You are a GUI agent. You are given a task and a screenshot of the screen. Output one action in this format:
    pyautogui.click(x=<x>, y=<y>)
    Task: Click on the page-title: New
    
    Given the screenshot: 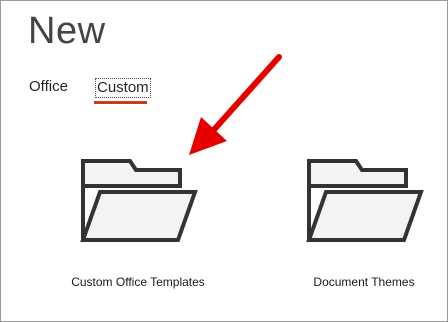 What is the action you would take?
    pyautogui.click(x=67, y=31)
    